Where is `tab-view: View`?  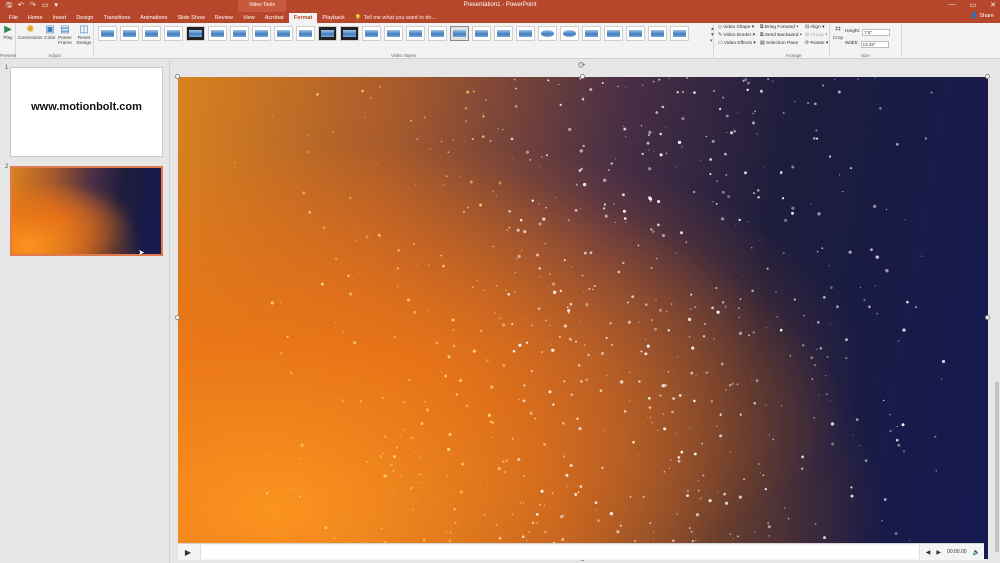
tab-view: View is located at coordinates (249, 18).